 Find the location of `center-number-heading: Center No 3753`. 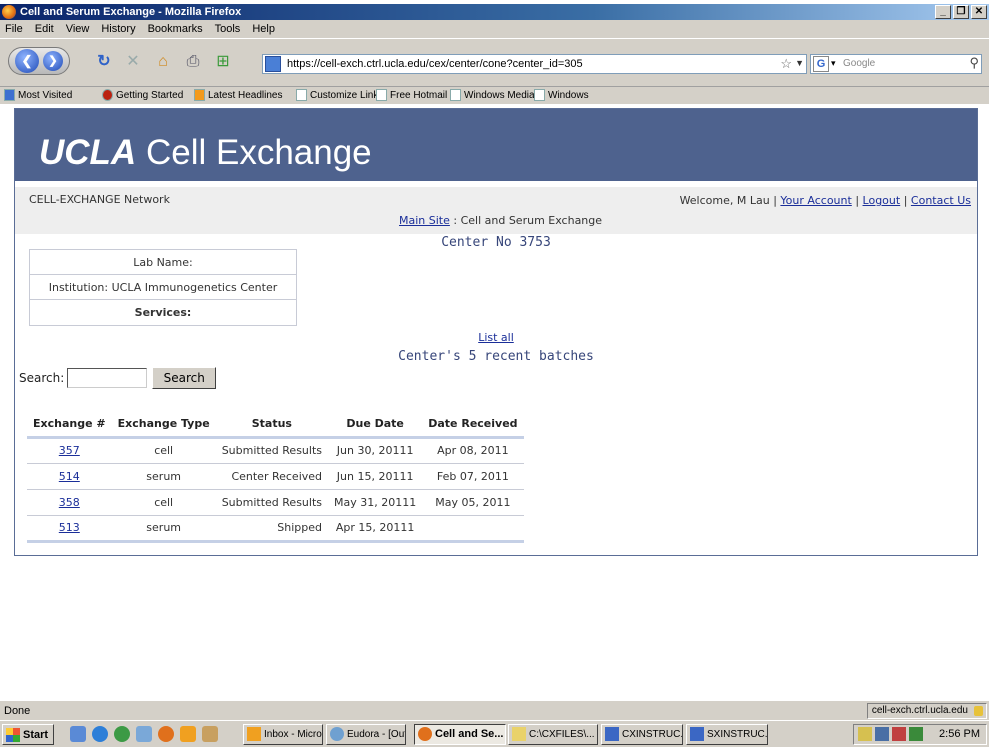

center-number-heading: Center No 3753 is located at coordinates (496, 242).